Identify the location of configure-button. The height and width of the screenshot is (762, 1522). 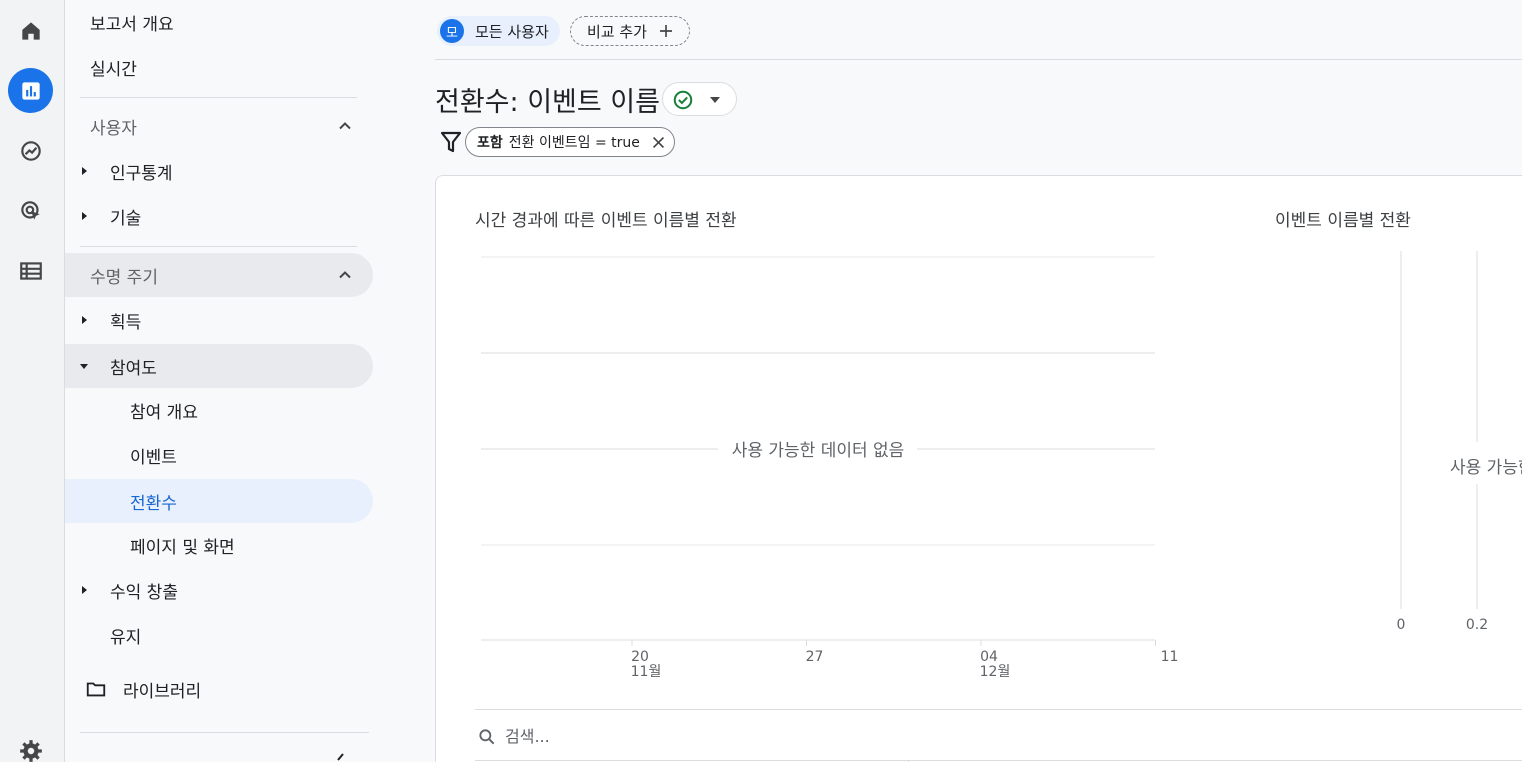
(30, 270).